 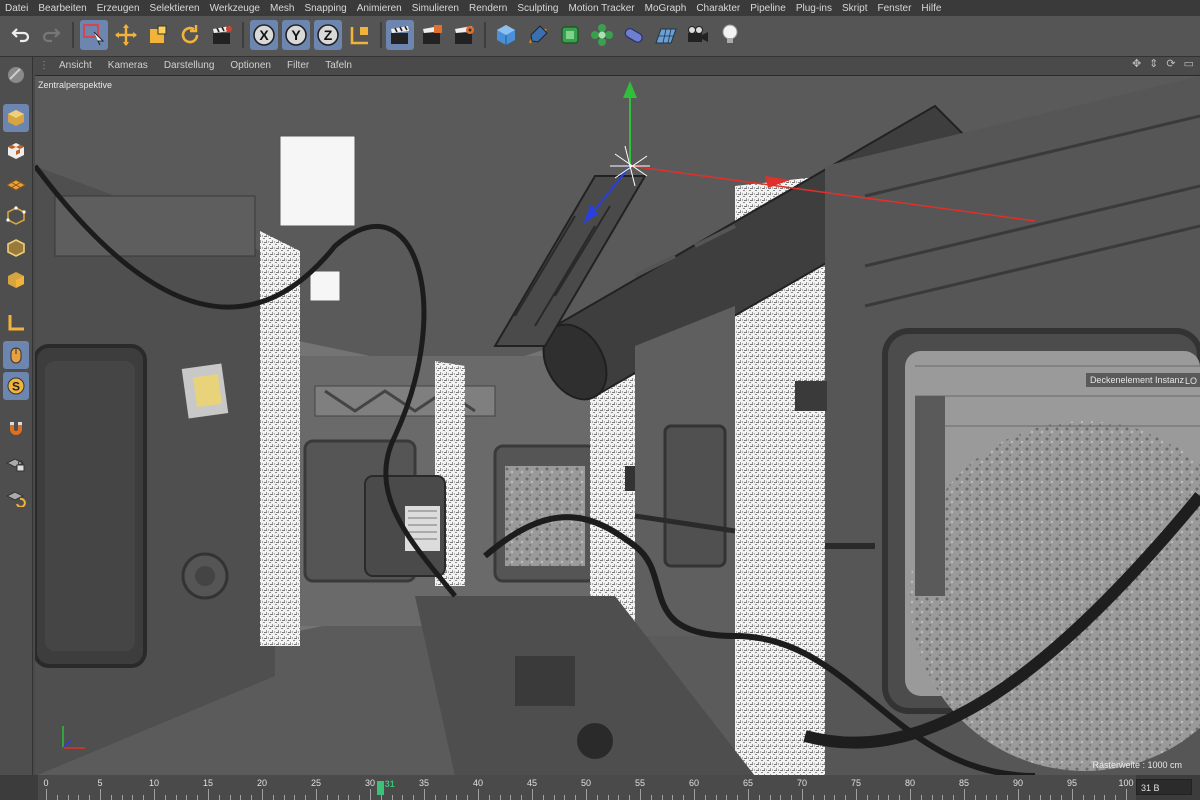 What do you see at coordinates (400, 35) in the screenshot?
I see `render-view-button` at bounding box center [400, 35].